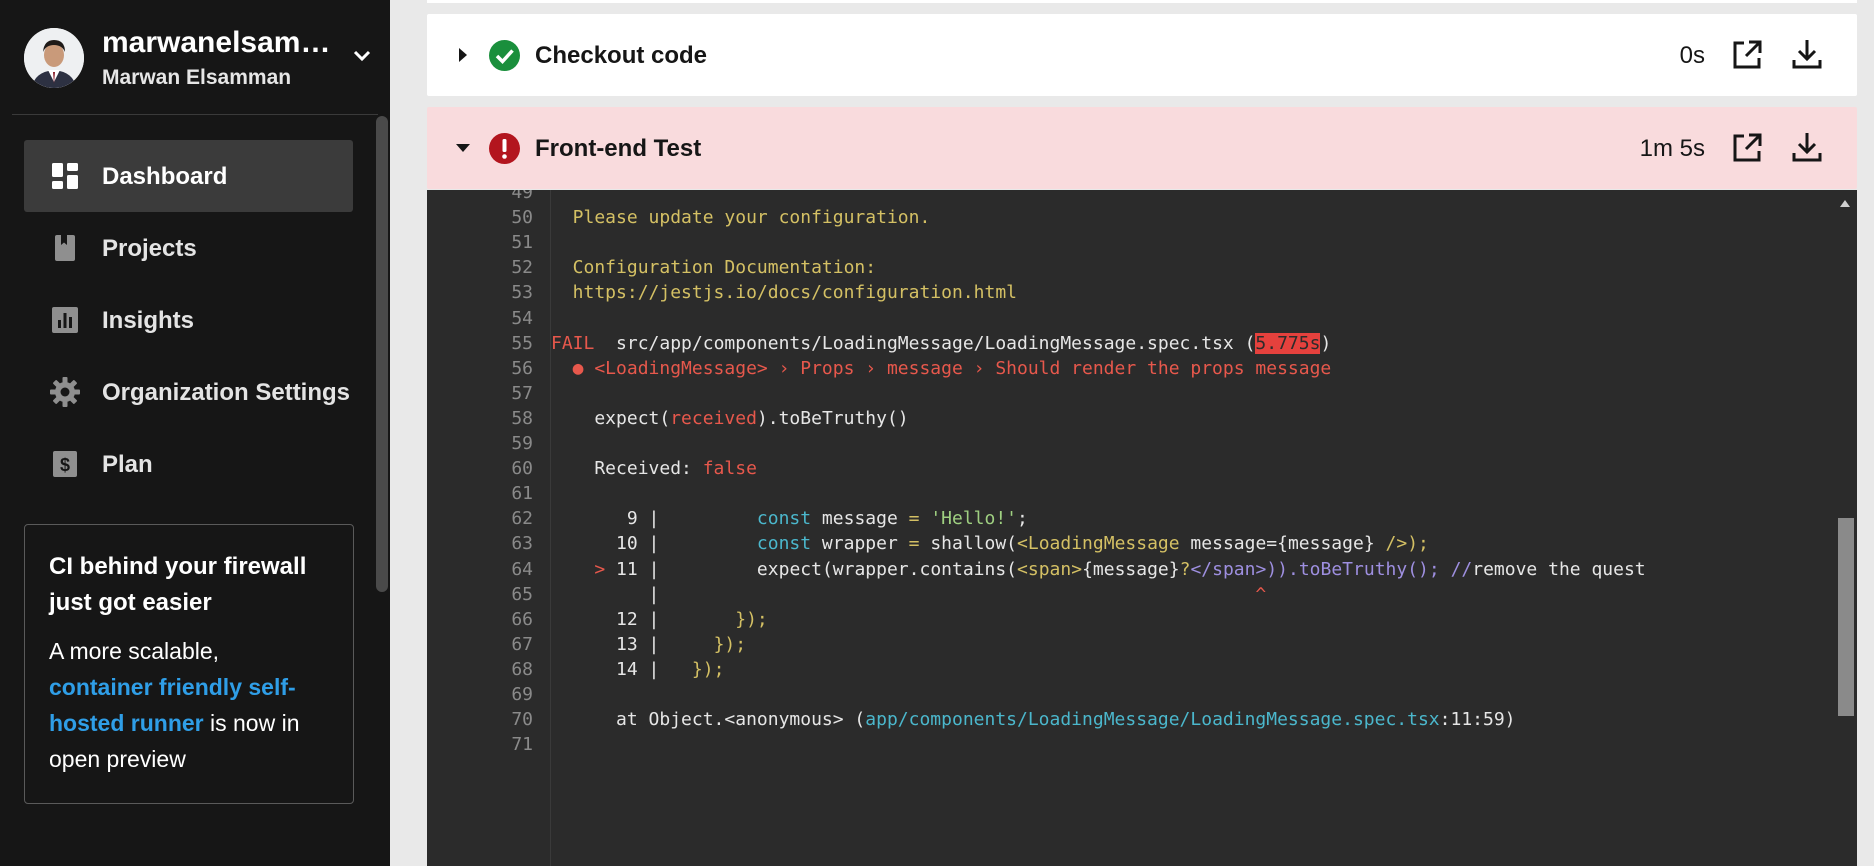 This screenshot has width=1874, height=866. What do you see at coordinates (148, 320) in the screenshot?
I see `sidebar-item-label: Insights` at bounding box center [148, 320].